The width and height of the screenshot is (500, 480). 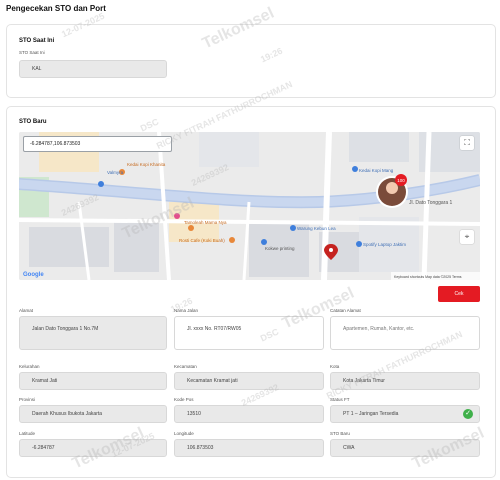 What do you see at coordinates (401, 180) in the screenshot?
I see `avatar-badge-count: 100` at bounding box center [401, 180].